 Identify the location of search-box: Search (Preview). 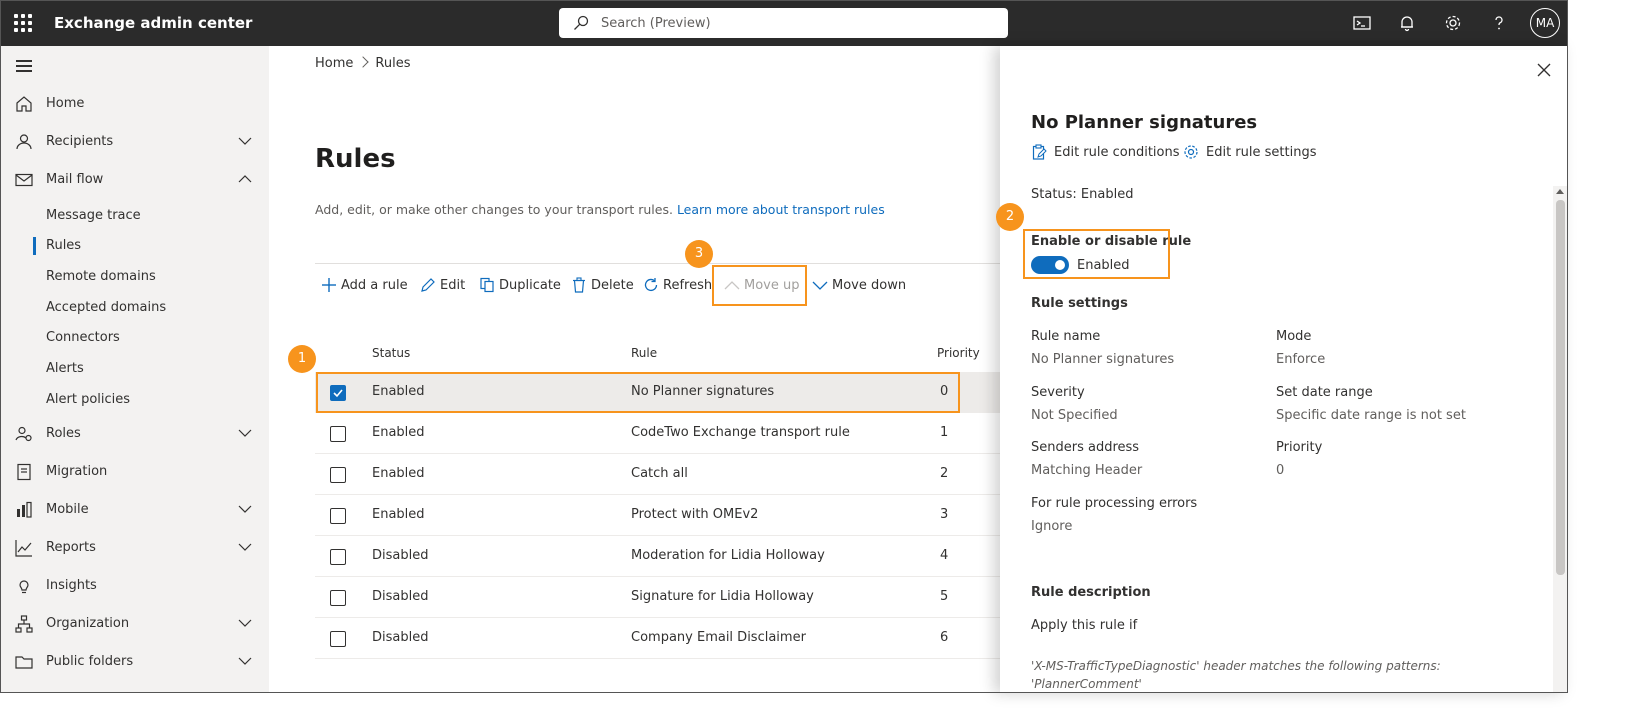
(783, 23).